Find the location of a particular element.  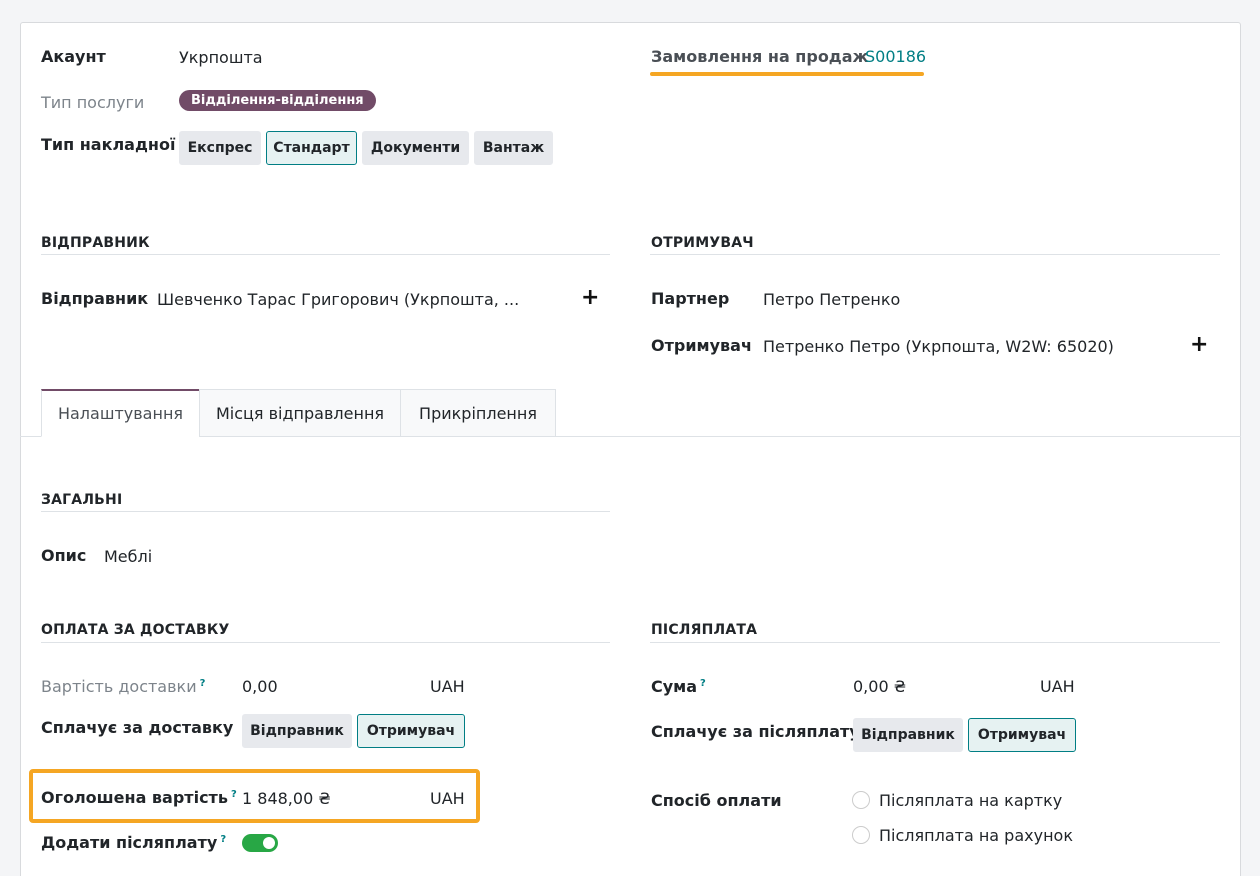

delivery-payment-divider is located at coordinates (325, 642).